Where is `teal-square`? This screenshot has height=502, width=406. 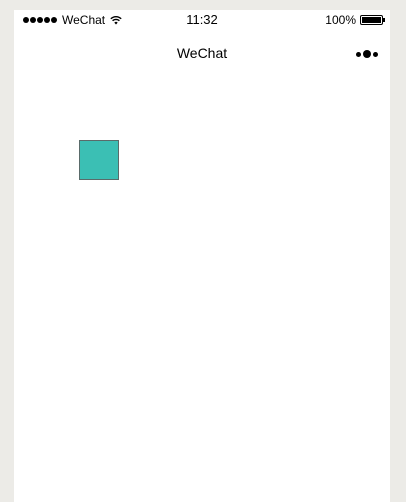 teal-square is located at coordinates (99, 160).